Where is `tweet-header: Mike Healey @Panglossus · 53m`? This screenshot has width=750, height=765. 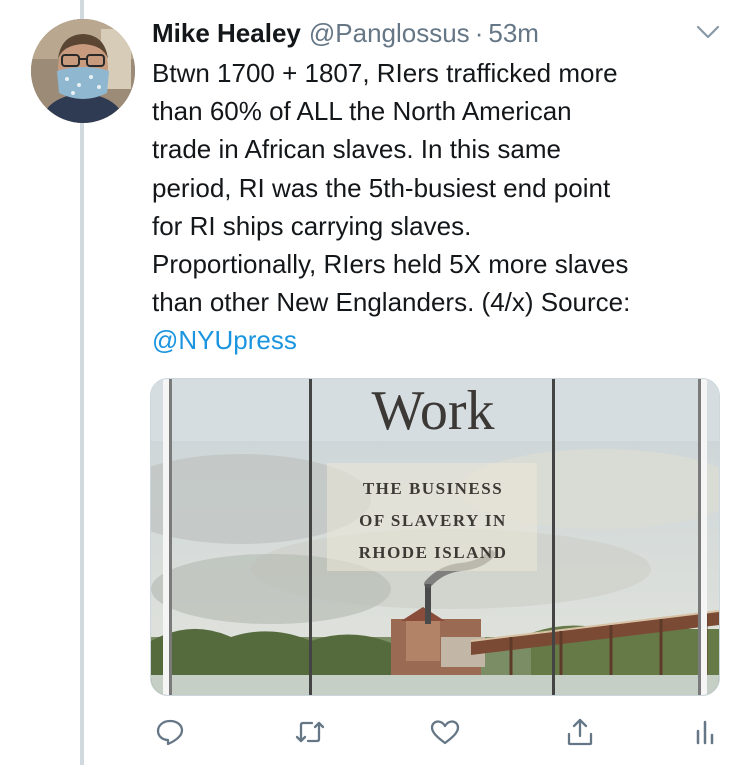 tweet-header: Mike Healey @Panglossus · 53m is located at coordinates (345, 33).